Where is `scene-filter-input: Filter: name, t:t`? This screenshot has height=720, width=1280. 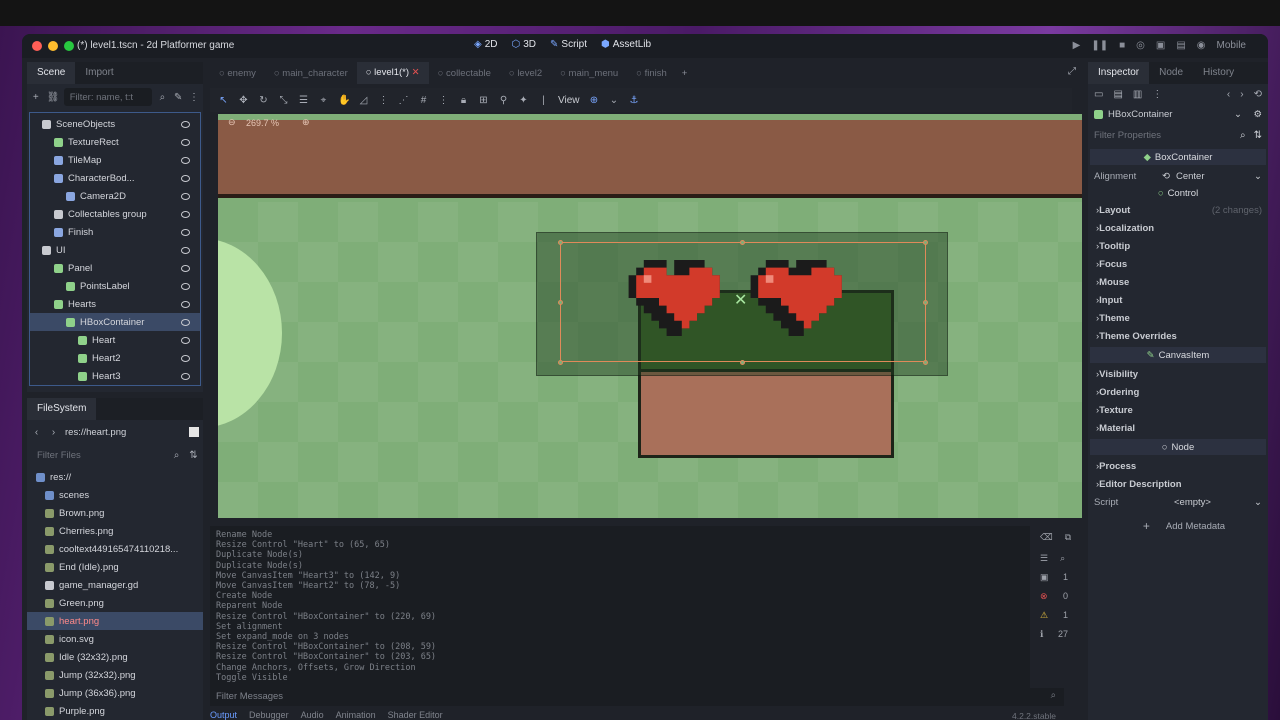
scene-filter-input: Filter: name, t:t is located at coordinates (107, 97).